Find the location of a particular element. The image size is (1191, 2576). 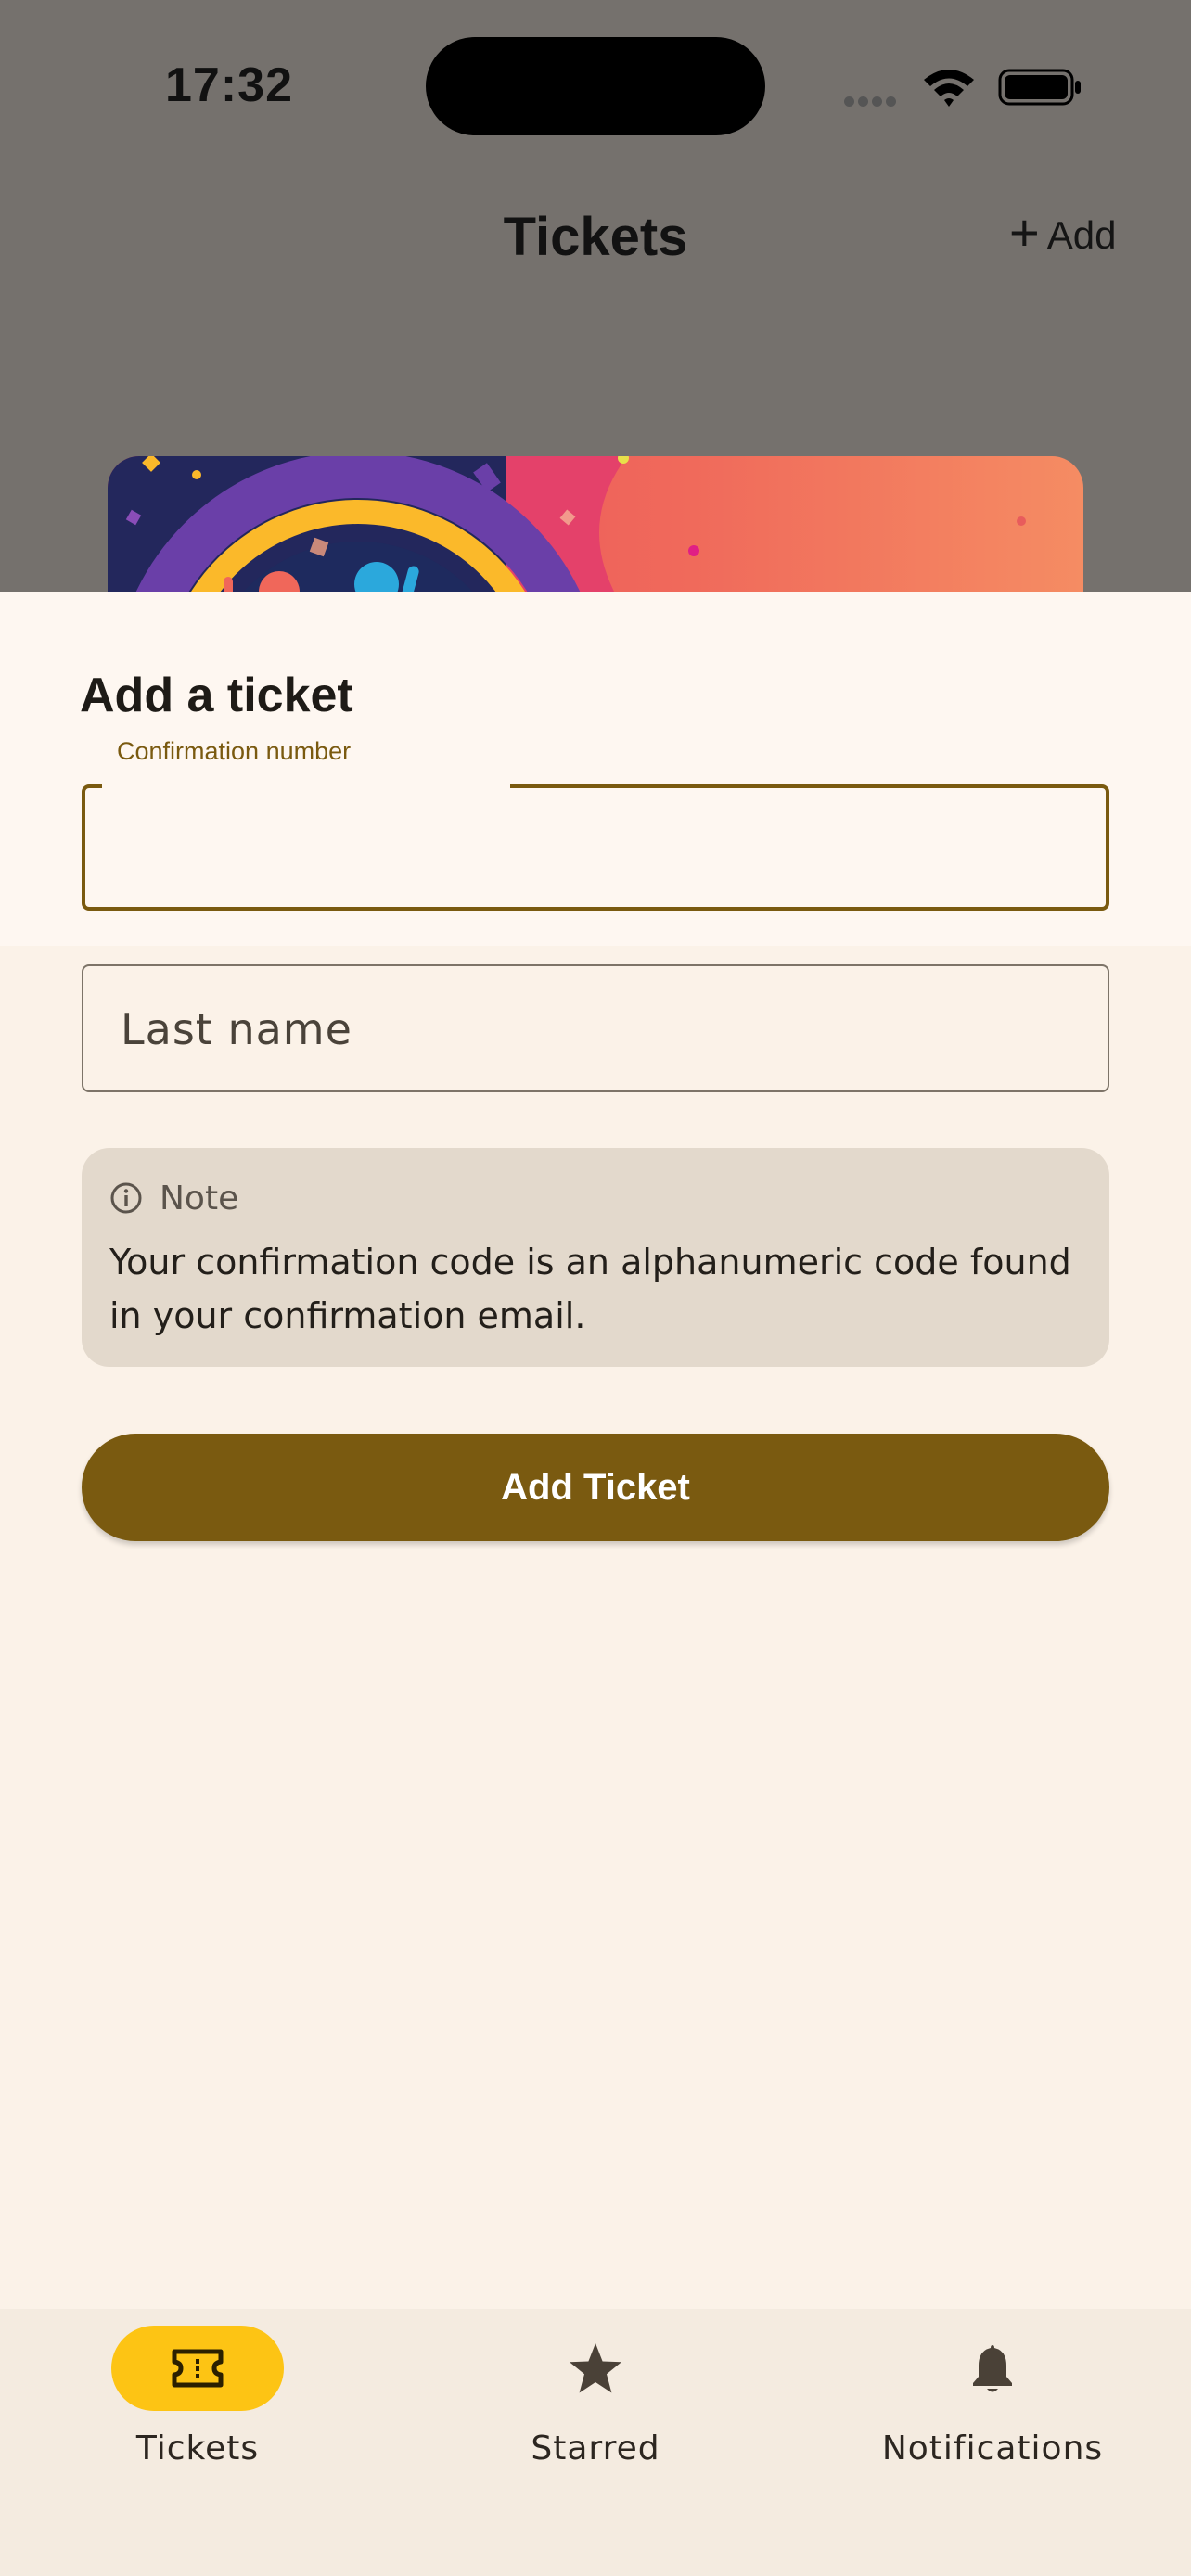

tab-notifications-label: Notifications is located at coordinates (992, 2448).